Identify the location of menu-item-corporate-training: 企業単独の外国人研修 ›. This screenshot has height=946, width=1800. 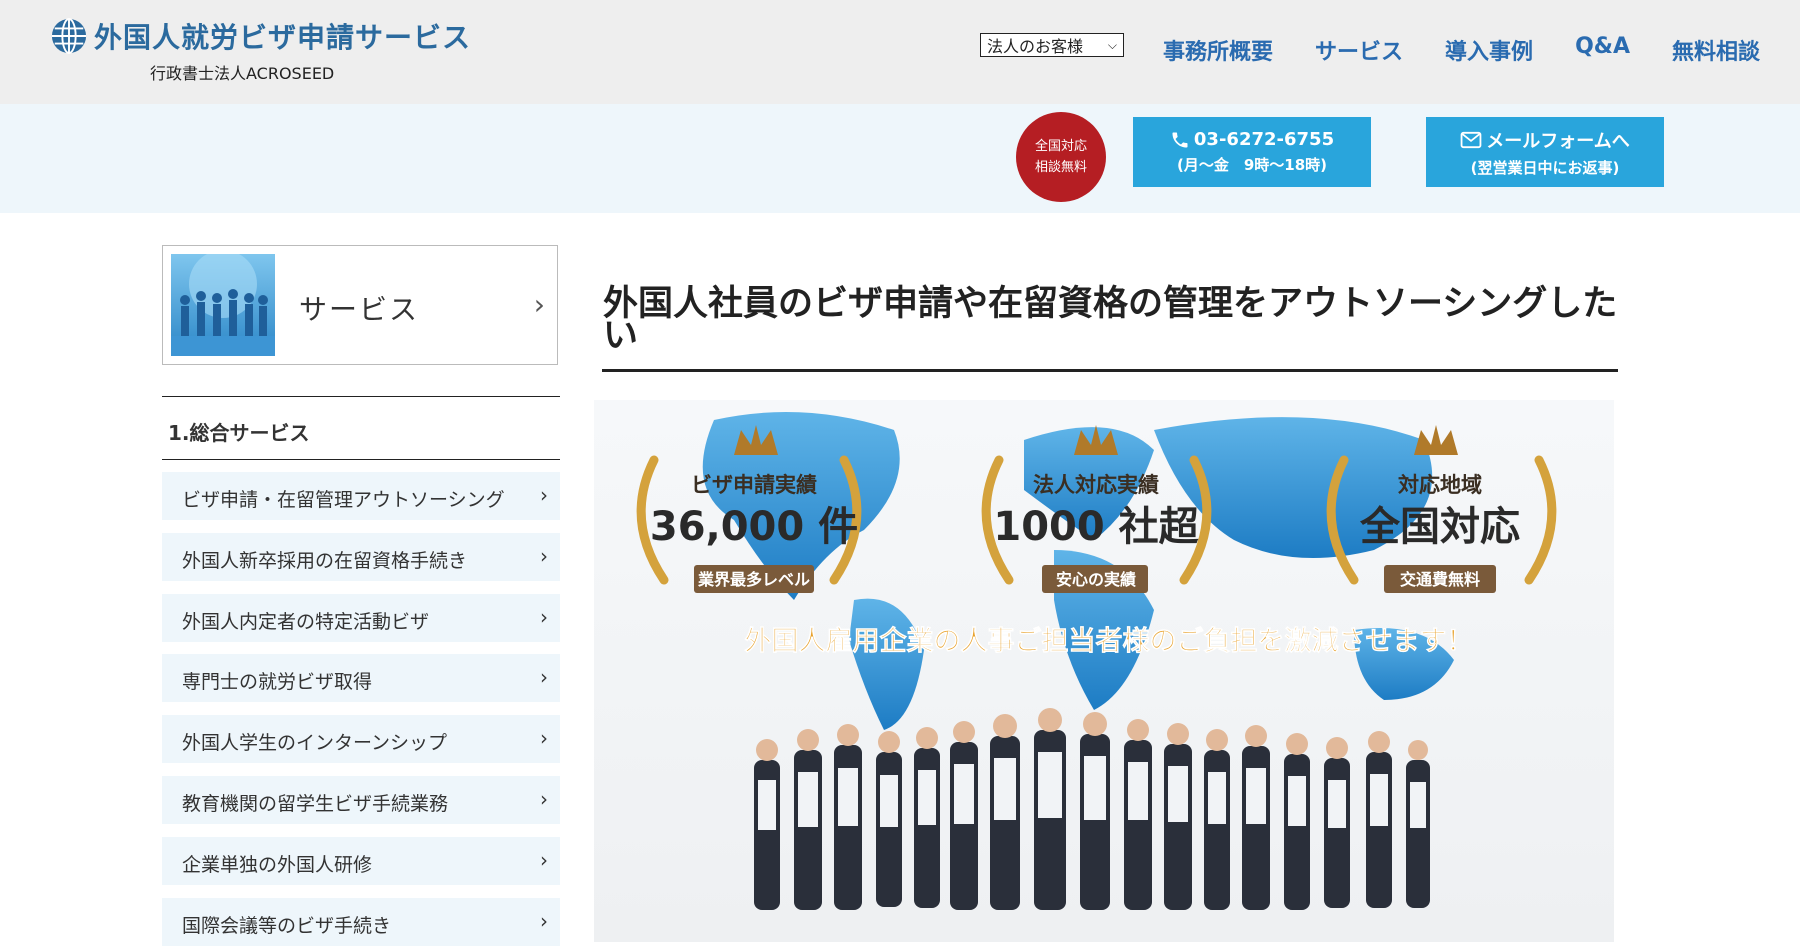
(361, 861).